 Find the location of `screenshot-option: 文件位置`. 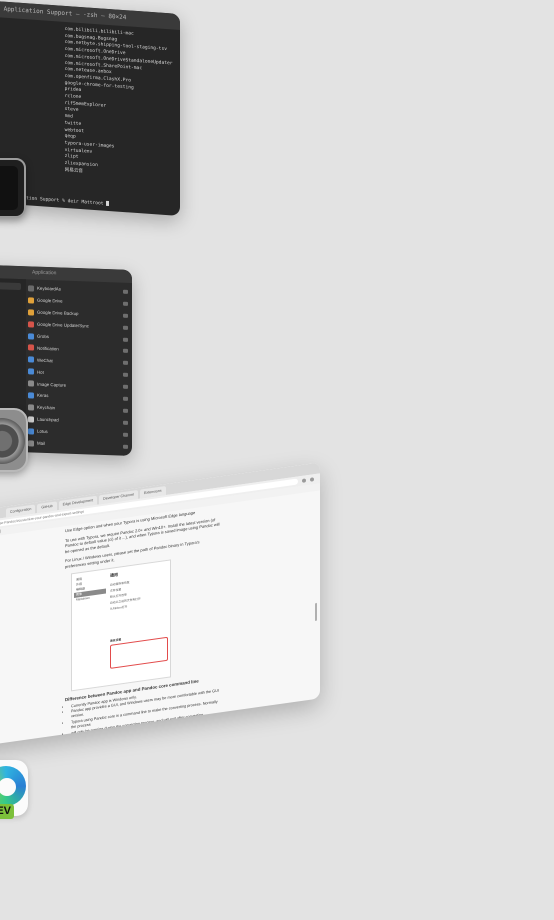

screenshot-option: 文件位置 is located at coordinates (116, 589).